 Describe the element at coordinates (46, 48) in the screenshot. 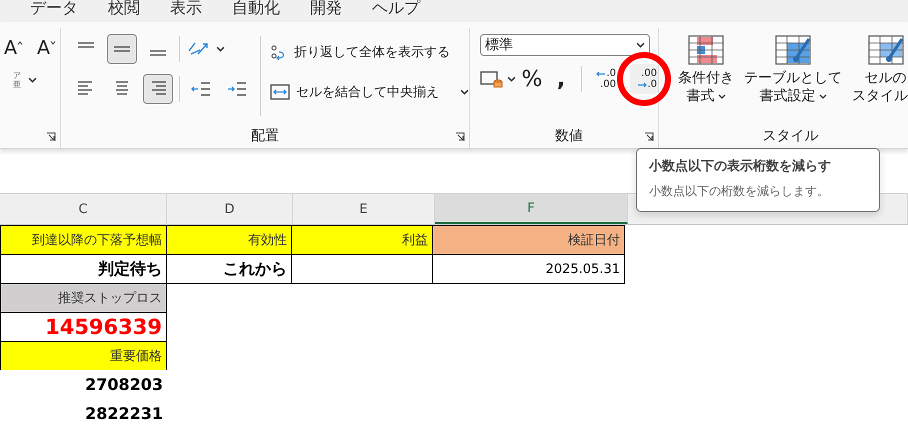

I see `shrink-font-button: A` at that location.